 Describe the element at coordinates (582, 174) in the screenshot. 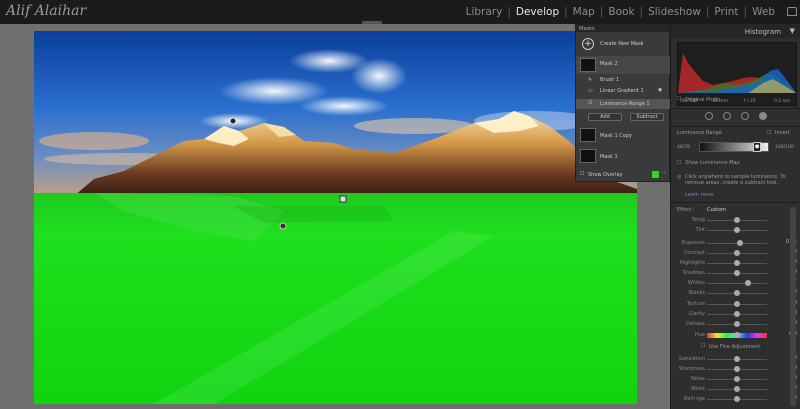

I see `show-overlay-checkbox: ☐` at that location.